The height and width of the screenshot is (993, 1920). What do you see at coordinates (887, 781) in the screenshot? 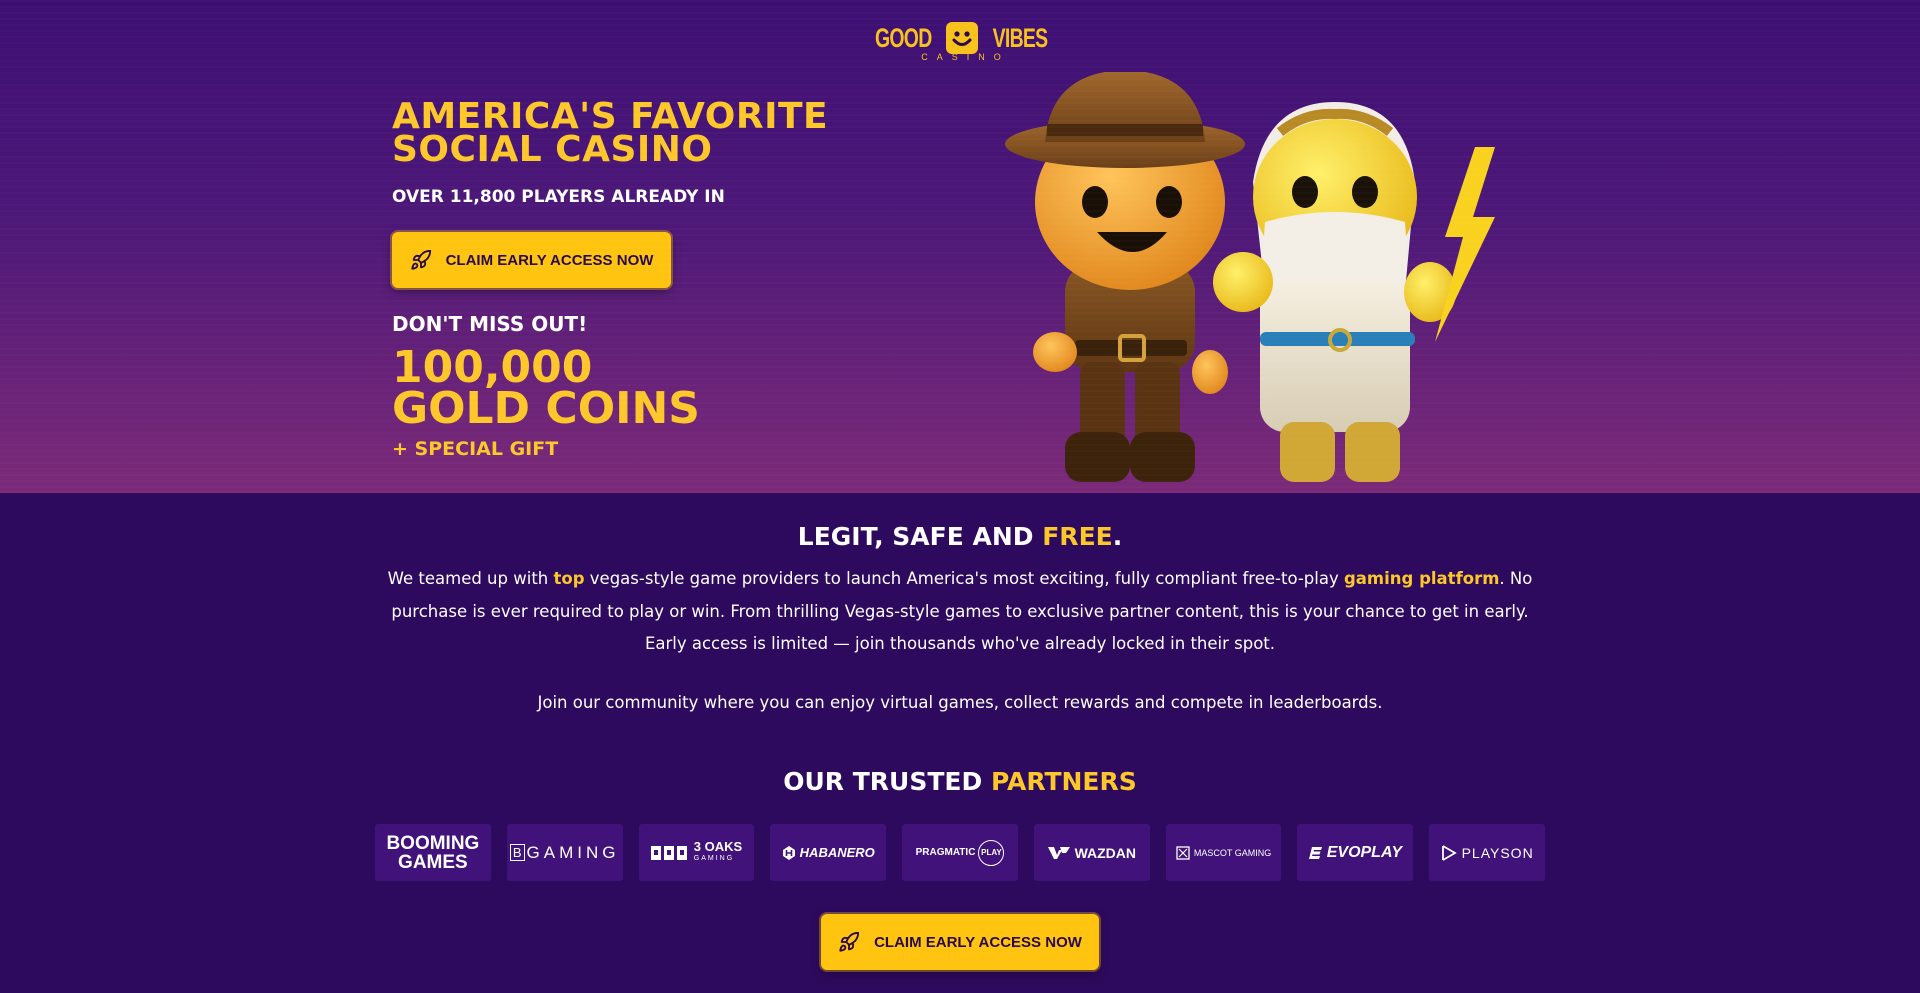
I see `partners-title-prefix: OUR TRUSTED` at bounding box center [887, 781].